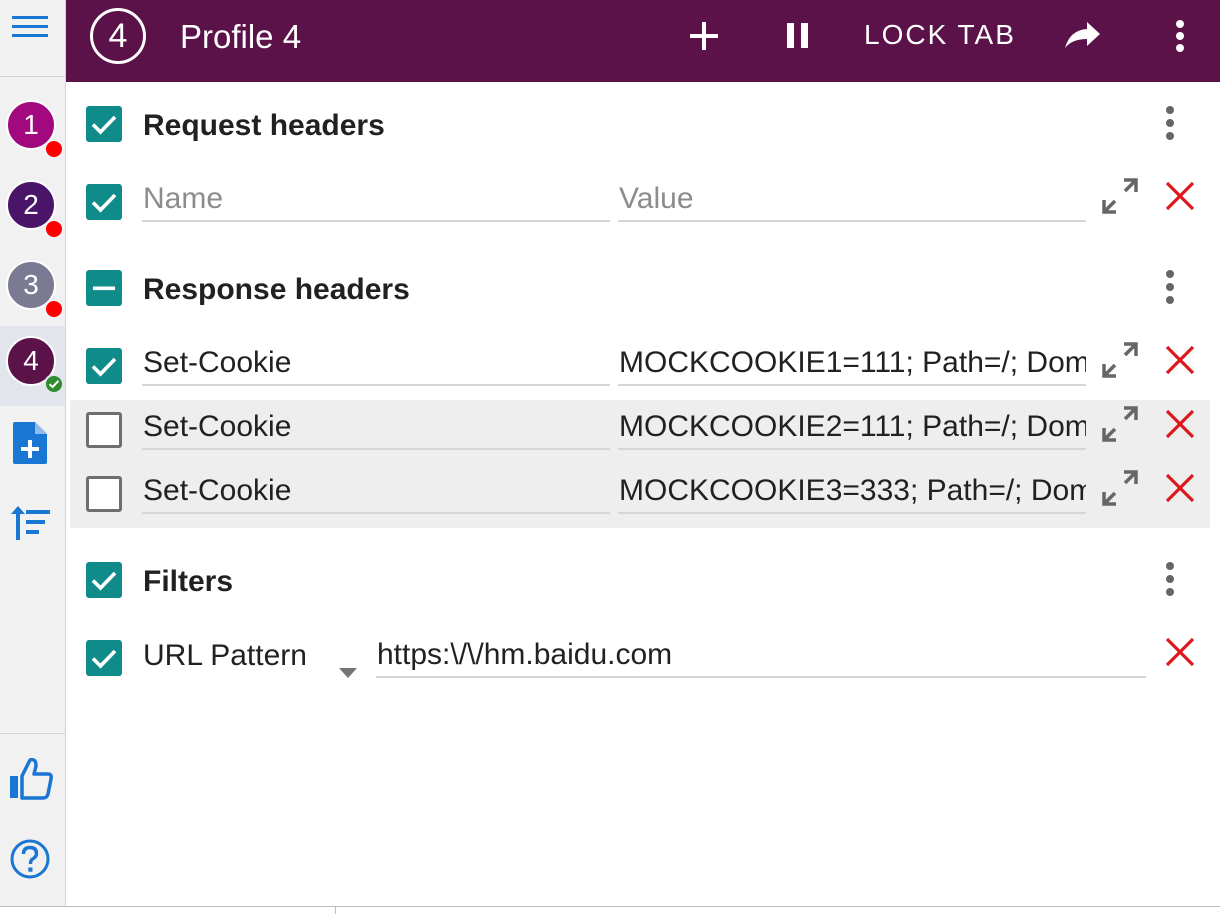 The width and height of the screenshot is (1220, 914). I want to click on profile-title: Profile 4, so click(240, 37).